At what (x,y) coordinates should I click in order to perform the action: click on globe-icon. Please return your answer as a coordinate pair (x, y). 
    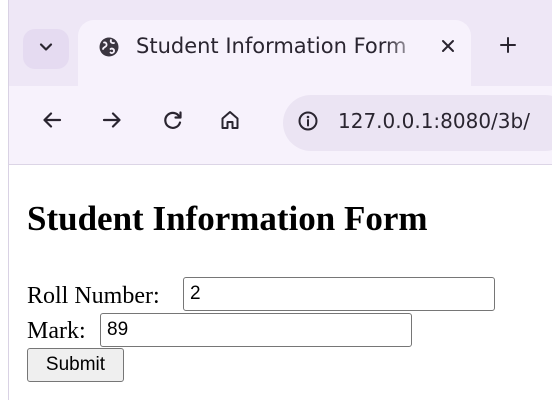
    Looking at the image, I should click on (109, 47).